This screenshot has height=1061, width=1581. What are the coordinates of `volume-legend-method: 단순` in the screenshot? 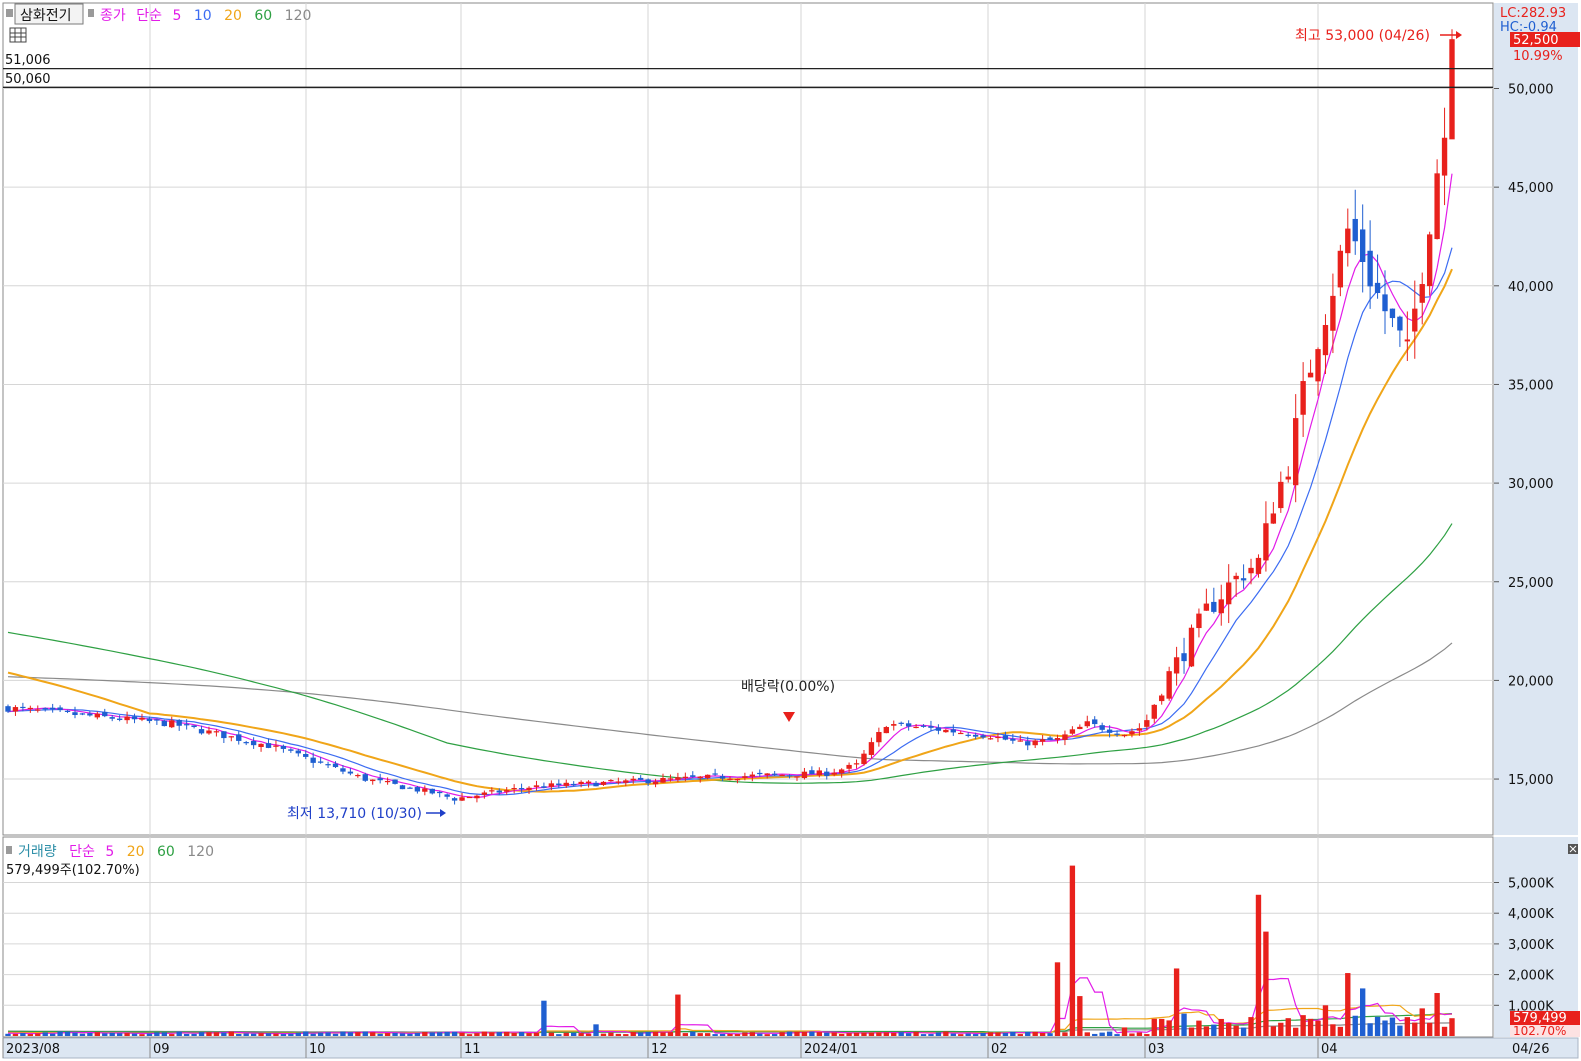 It's located at (82, 852).